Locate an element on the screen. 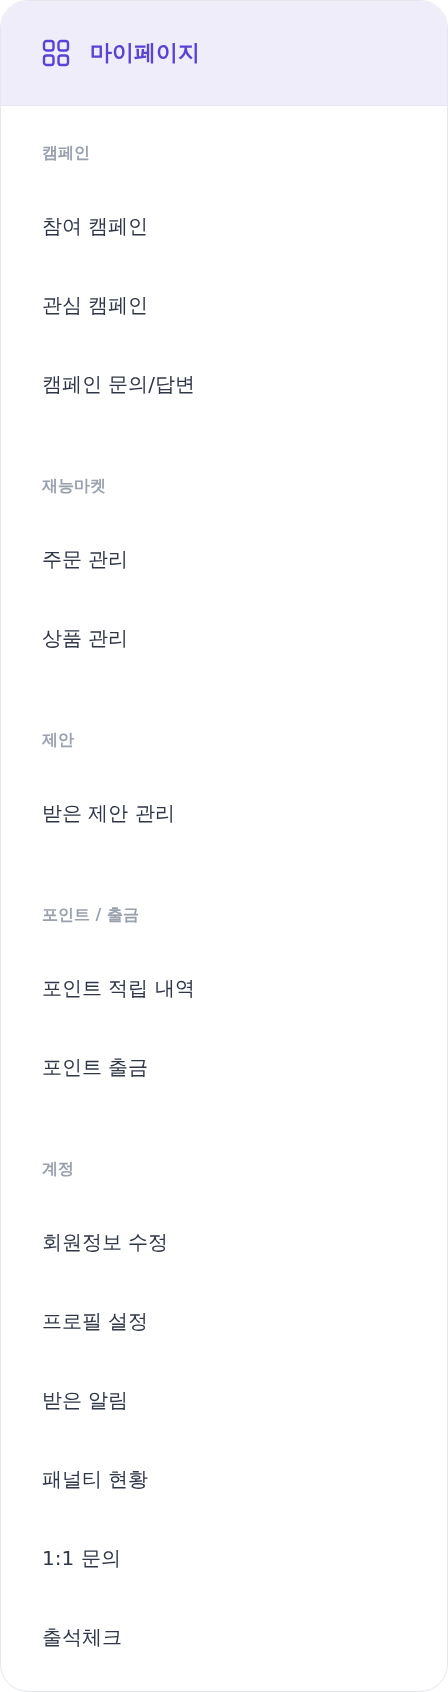 This screenshot has width=448, height=1692. menu-item: 캠페인 문의/답변 is located at coordinates (119, 384).